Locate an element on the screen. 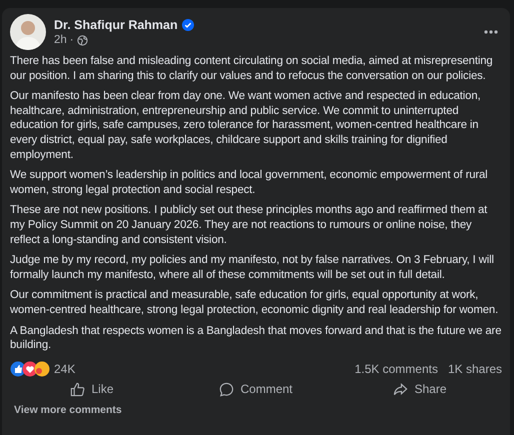  speech-bubble-icon is located at coordinates (226, 389).